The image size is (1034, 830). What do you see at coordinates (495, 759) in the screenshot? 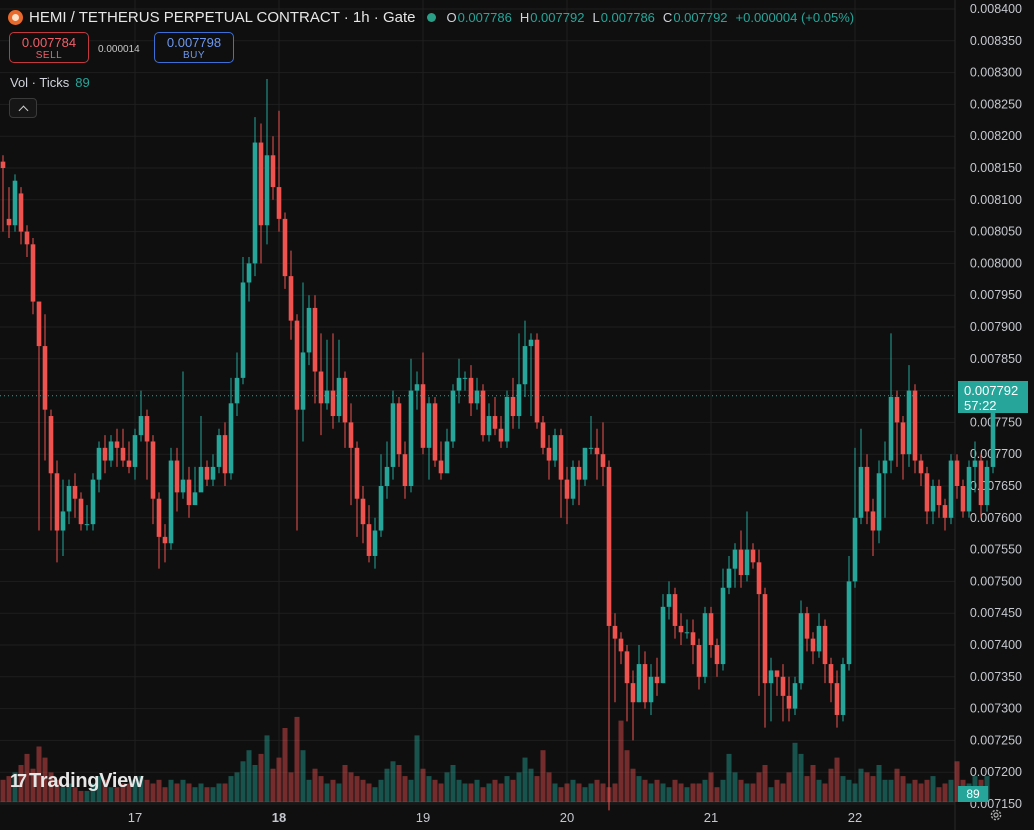
I see `volume-bars` at bounding box center [495, 759].